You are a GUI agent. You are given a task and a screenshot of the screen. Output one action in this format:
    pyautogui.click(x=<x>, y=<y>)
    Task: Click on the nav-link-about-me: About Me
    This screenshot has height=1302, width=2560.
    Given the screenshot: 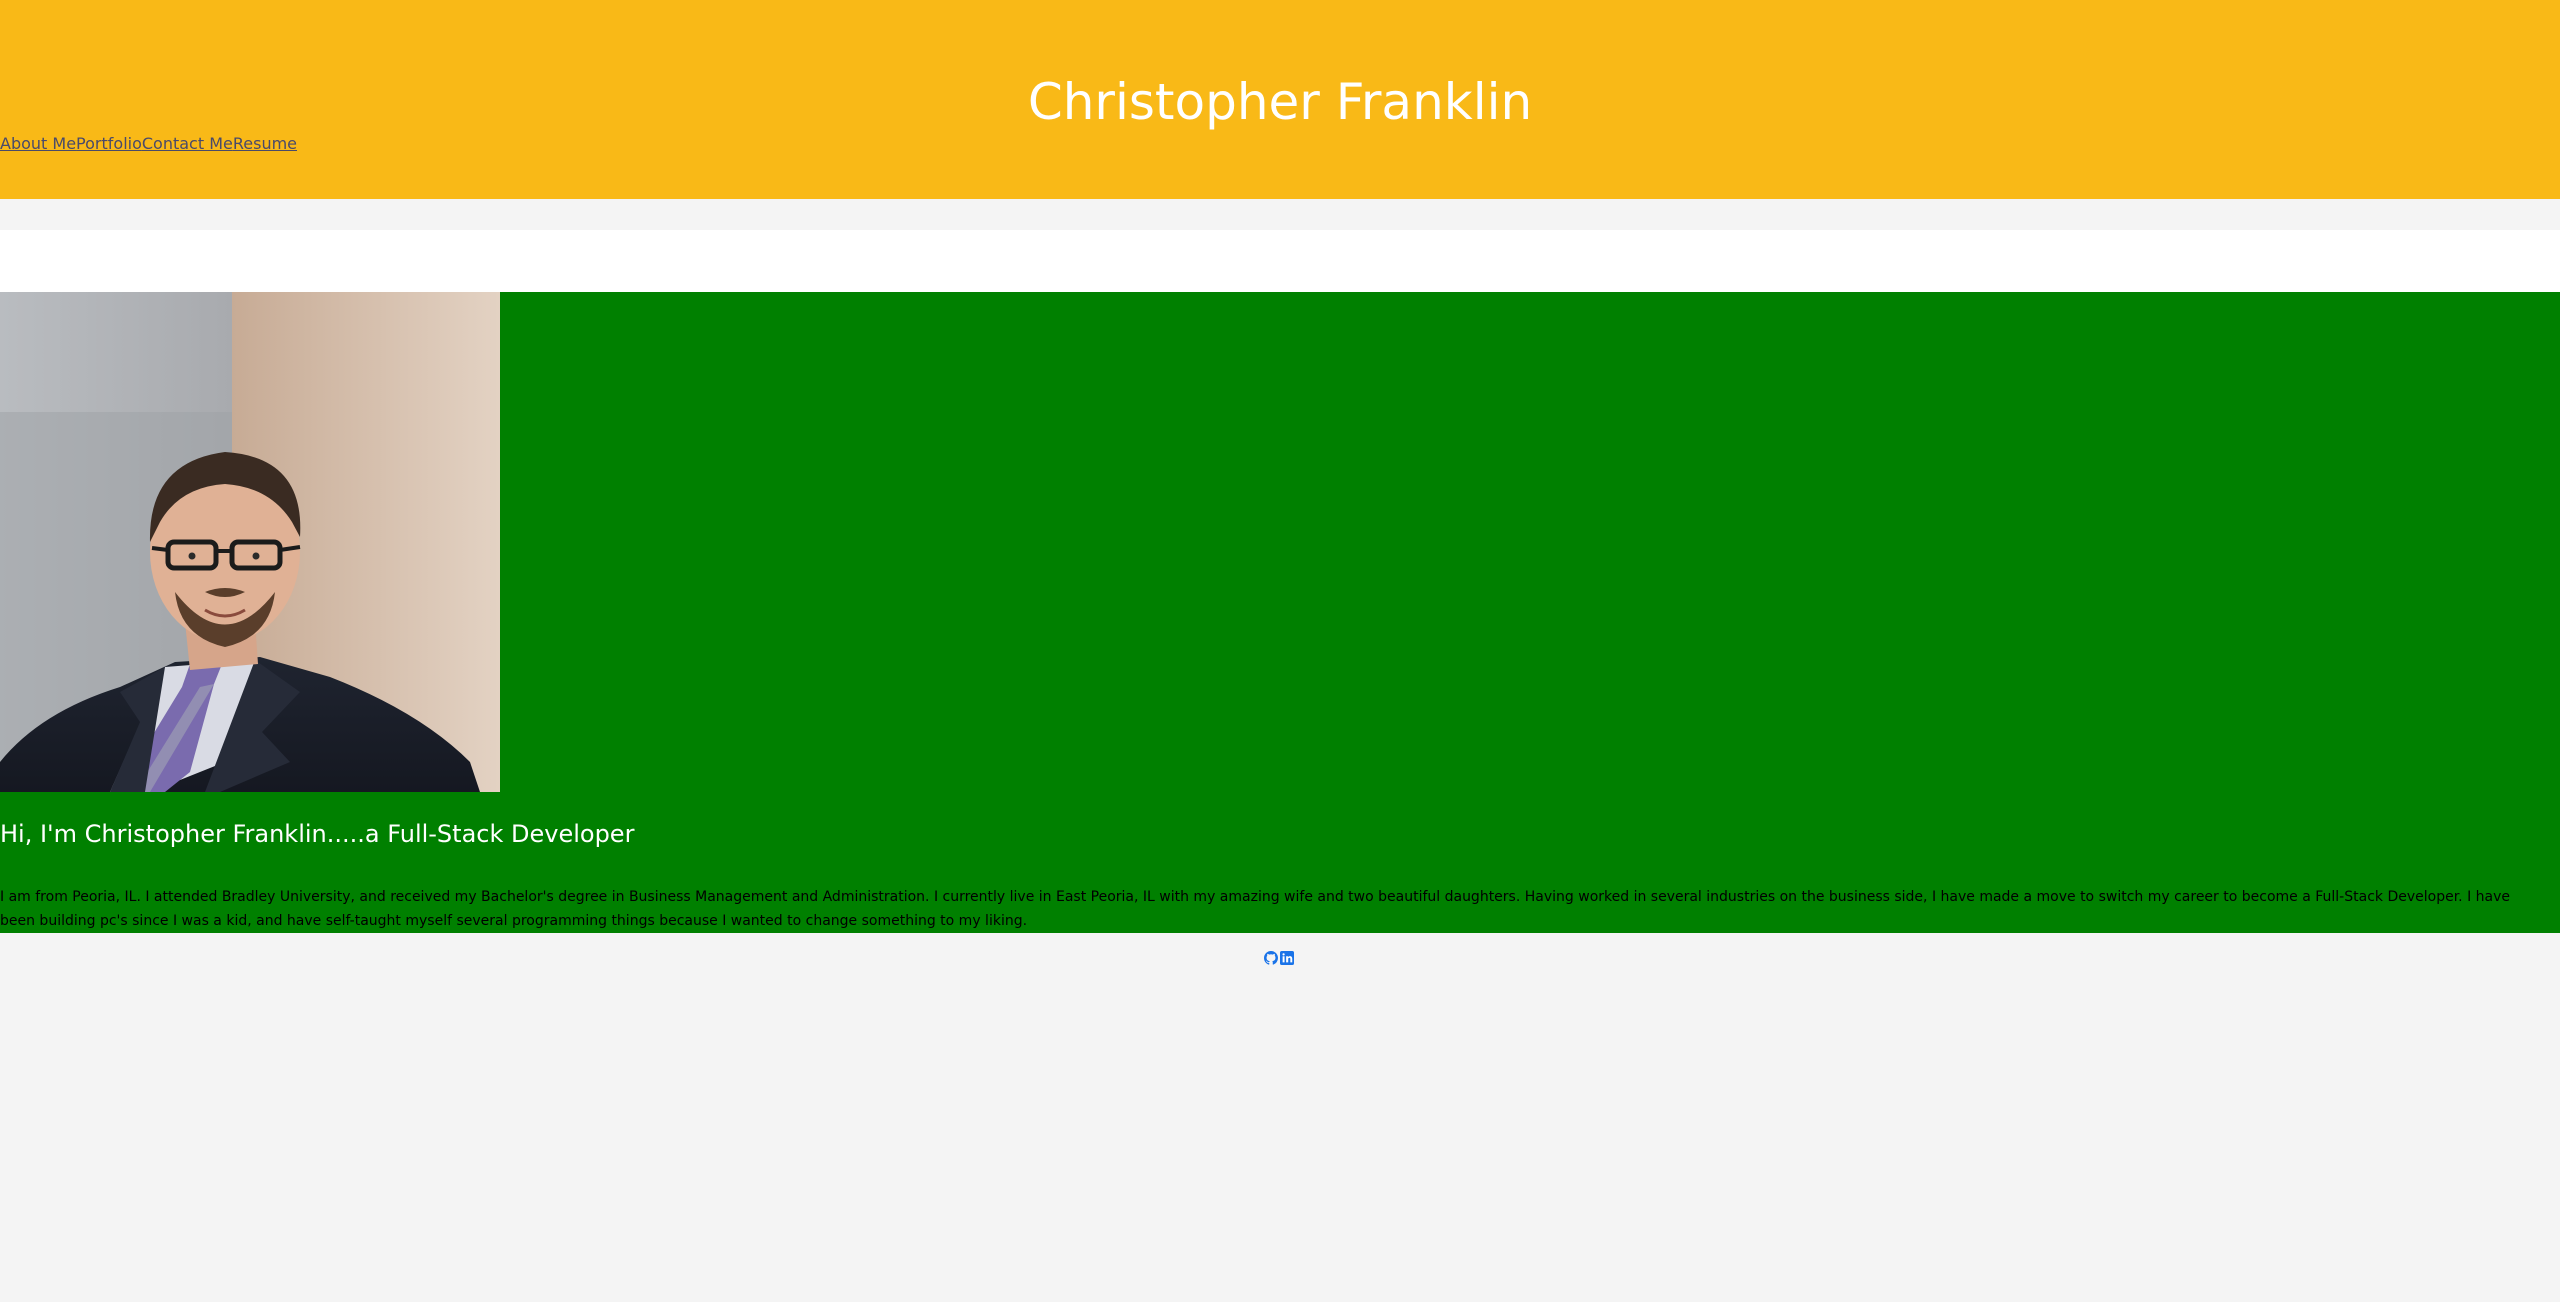 What is the action you would take?
    pyautogui.click(x=38, y=144)
    